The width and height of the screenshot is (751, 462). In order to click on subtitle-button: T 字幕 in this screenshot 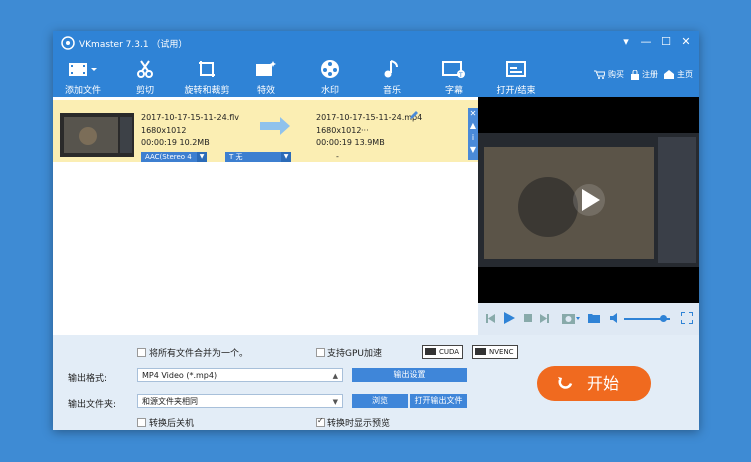, I will do `click(454, 76)`.